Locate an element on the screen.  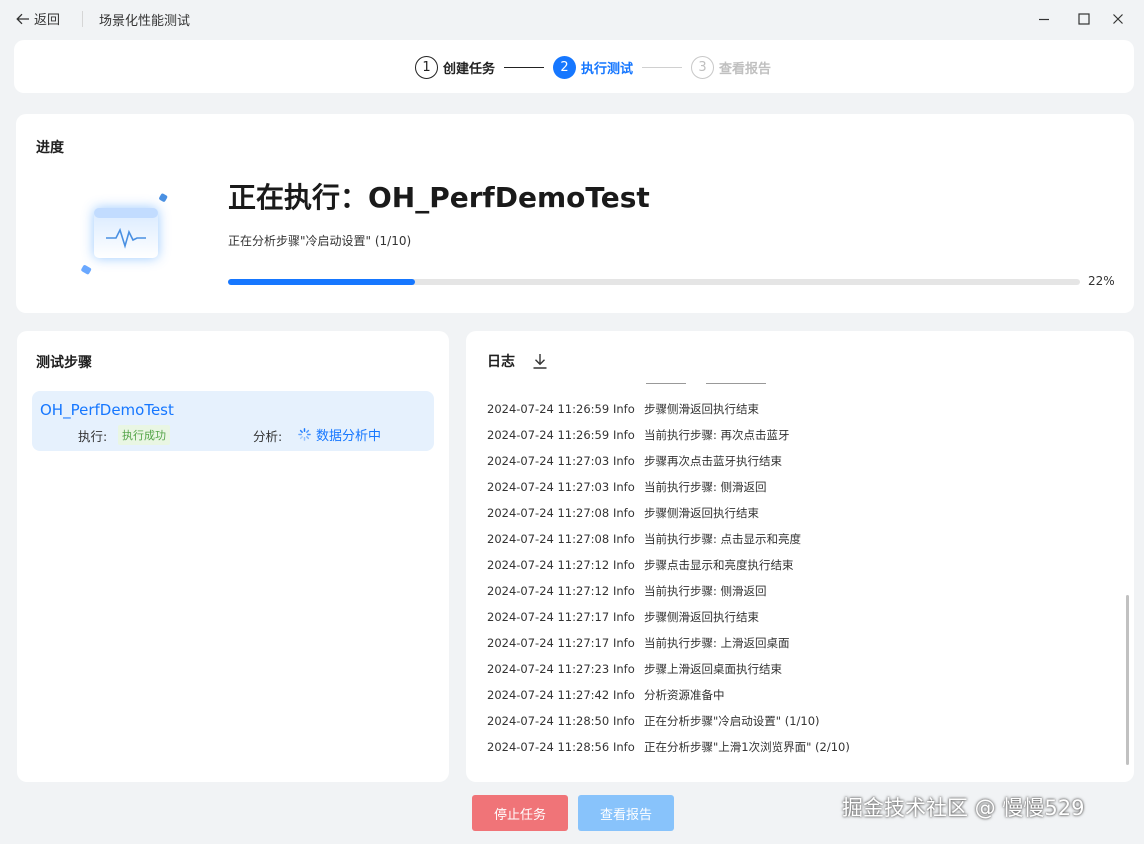
title-divider is located at coordinates (82, 19).